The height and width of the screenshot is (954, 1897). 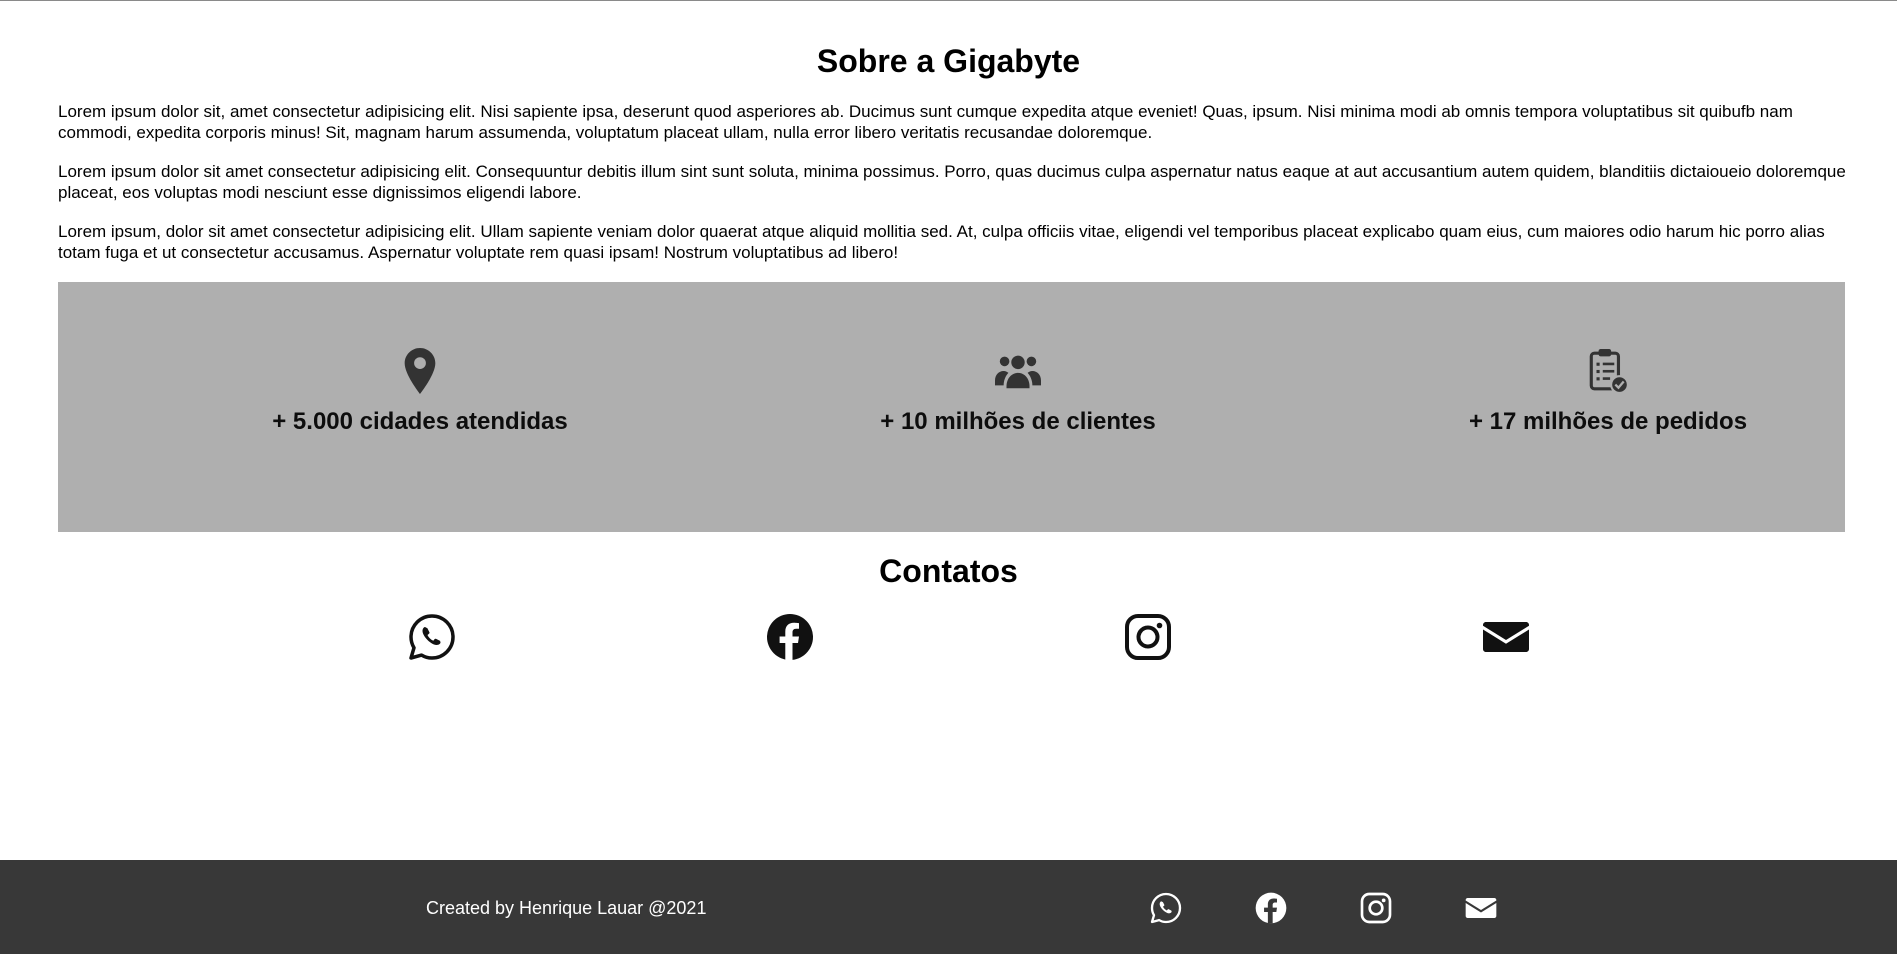 I want to click on stat-clients: + 10 milhões de clientes, so click(x=1018, y=392).